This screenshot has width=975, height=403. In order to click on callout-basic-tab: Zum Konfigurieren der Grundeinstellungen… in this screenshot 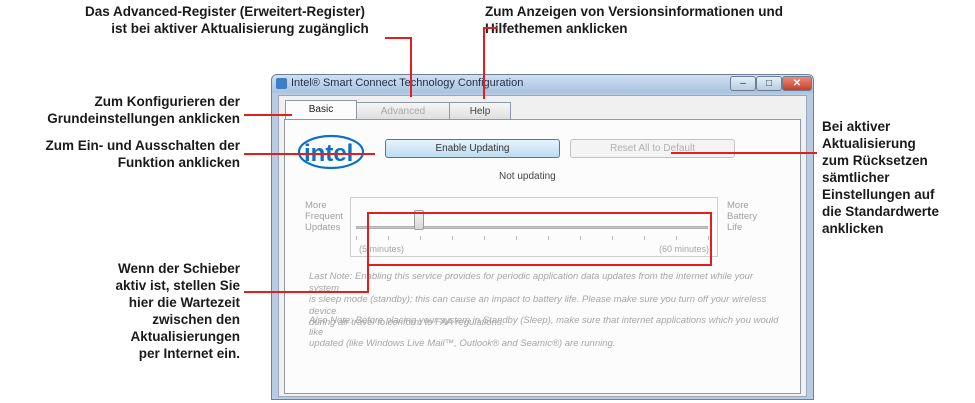, I will do `click(143, 110)`.